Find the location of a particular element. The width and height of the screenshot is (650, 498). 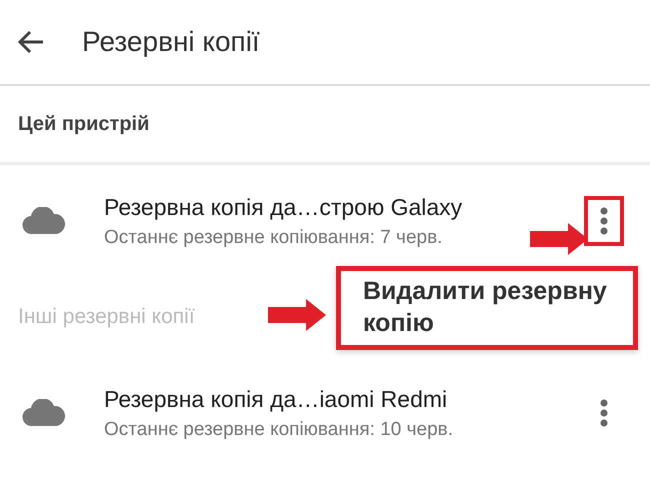

section-header: Інші резервні копії is located at coordinates (106, 317).